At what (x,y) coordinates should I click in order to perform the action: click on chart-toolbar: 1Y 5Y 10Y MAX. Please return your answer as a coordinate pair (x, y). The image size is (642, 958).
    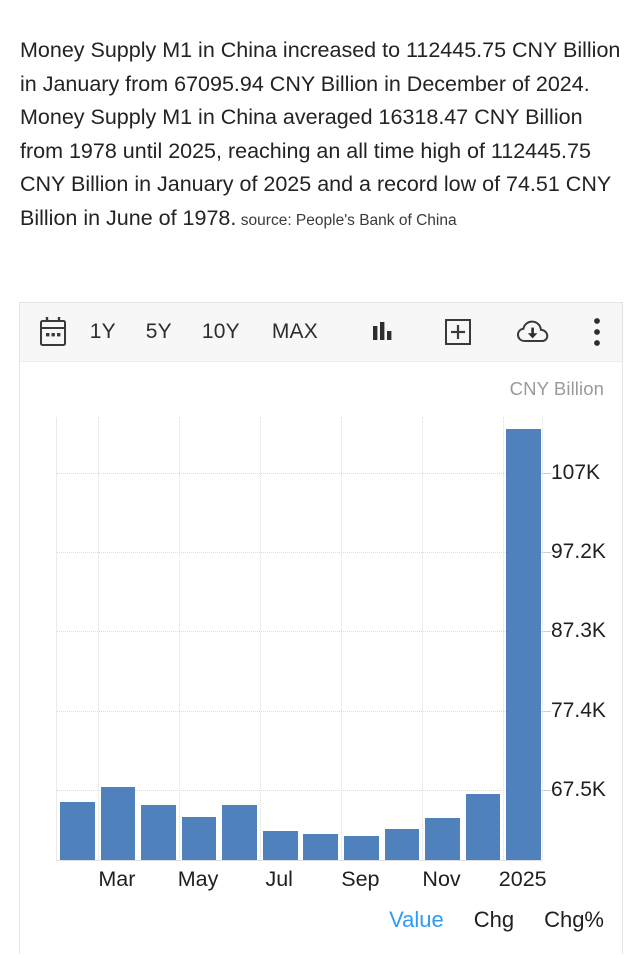
    Looking at the image, I should click on (321, 332).